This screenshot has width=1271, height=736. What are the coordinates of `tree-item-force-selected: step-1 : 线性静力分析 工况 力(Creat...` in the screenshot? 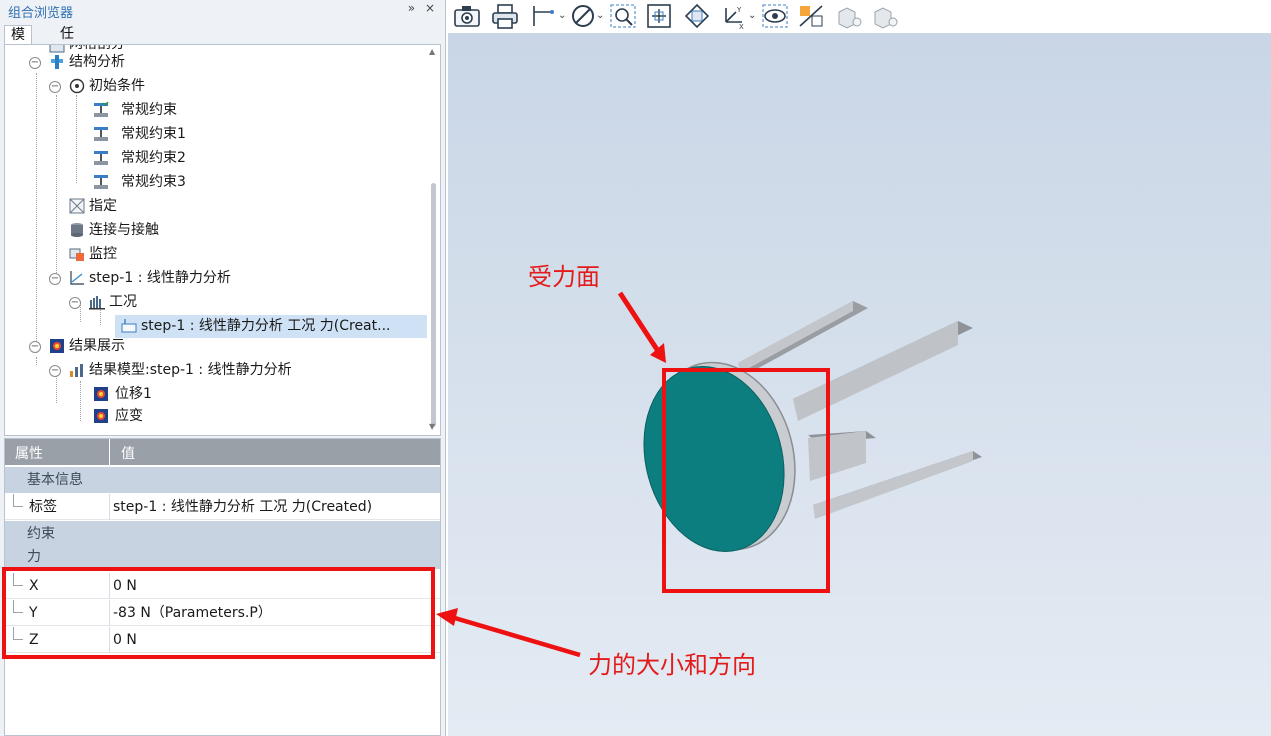 It's located at (271, 326).